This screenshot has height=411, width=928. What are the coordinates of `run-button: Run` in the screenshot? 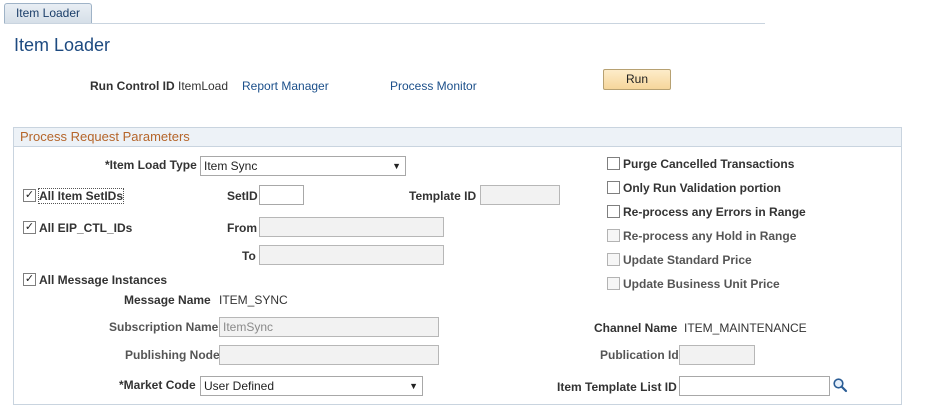 It's located at (637, 79).